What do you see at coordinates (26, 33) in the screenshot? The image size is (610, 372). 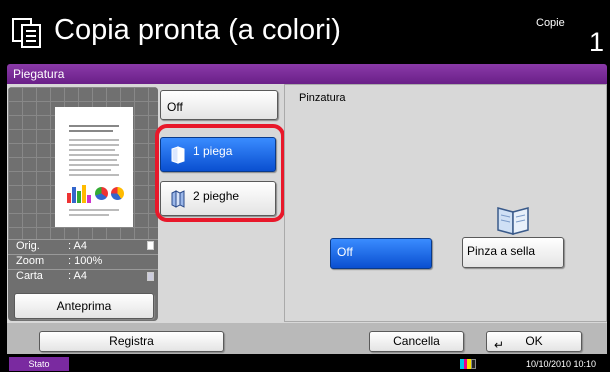 I see `copy-icon` at bounding box center [26, 33].